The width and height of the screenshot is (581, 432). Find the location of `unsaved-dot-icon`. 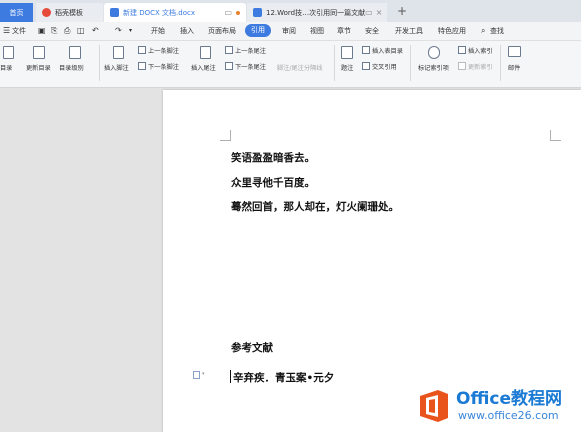

unsaved-dot-icon is located at coordinates (238, 12).